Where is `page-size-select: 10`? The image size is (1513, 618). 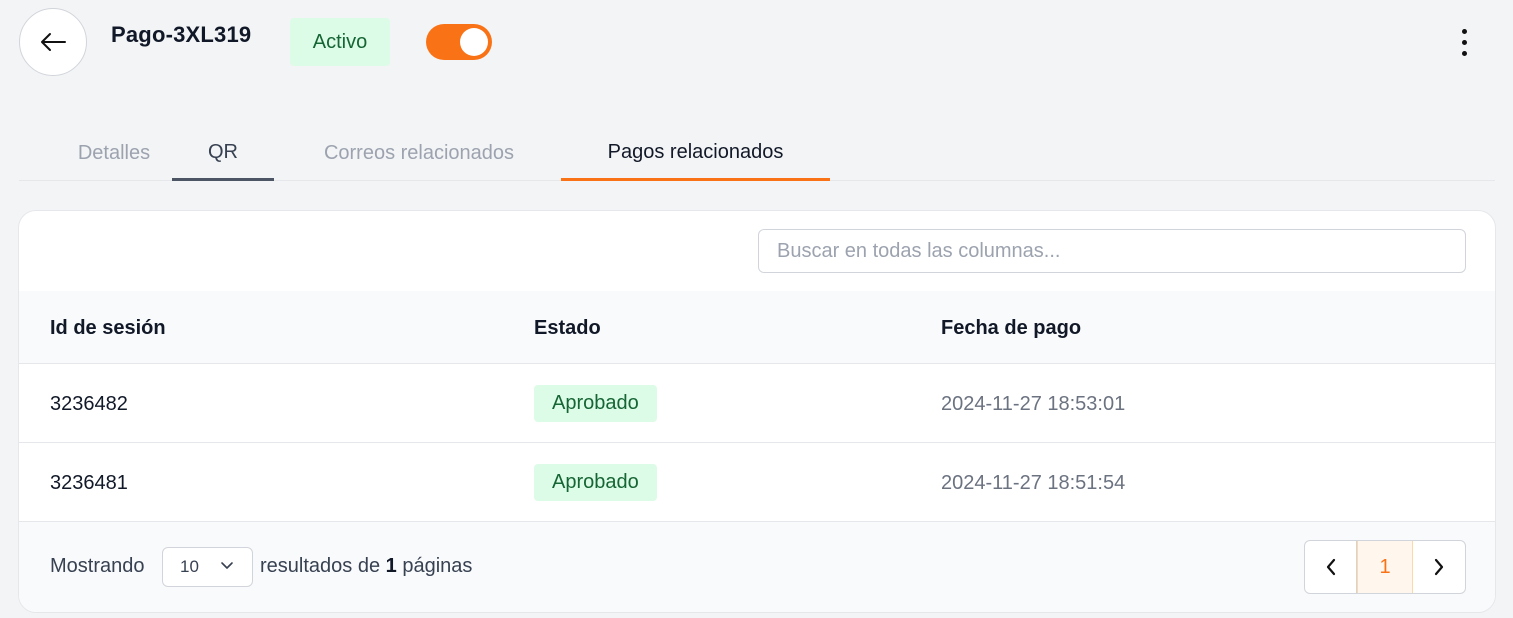 page-size-select: 10 is located at coordinates (207, 567).